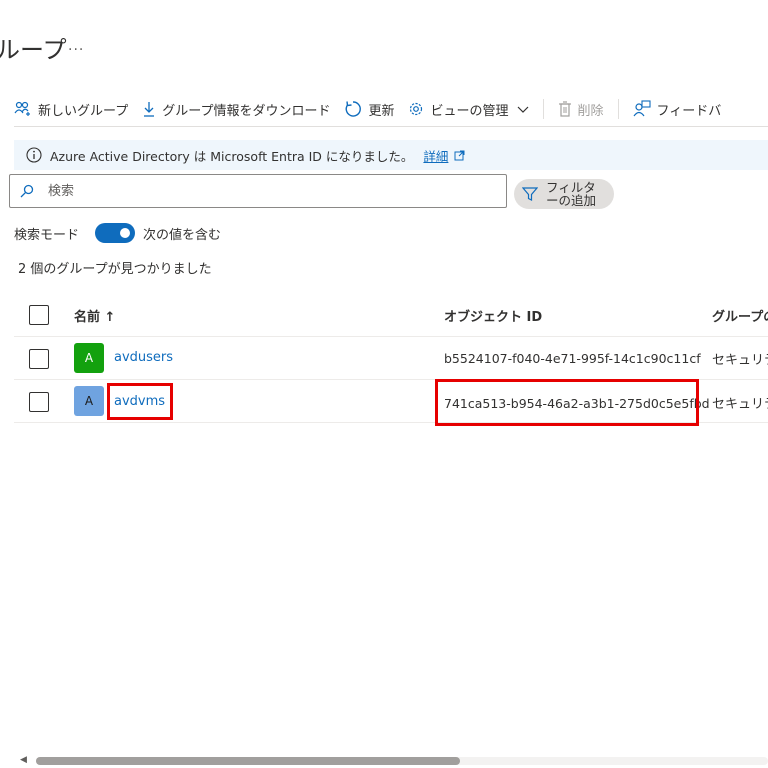  I want to click on scroll-left-arrow-icon: ◀, so click(23, 760).